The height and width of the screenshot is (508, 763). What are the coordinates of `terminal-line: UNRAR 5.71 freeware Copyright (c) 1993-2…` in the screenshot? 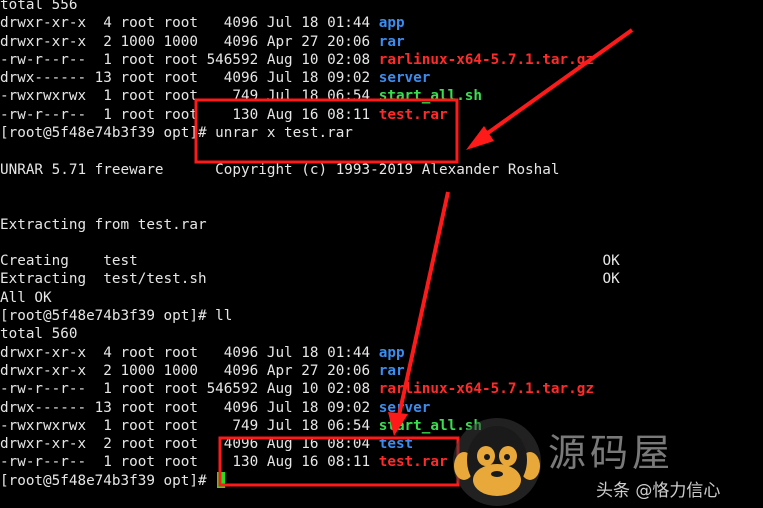 It's located at (381, 170).